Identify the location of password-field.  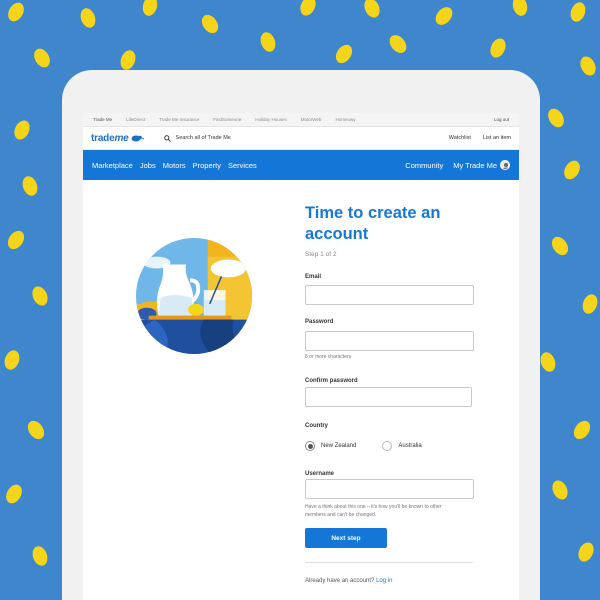
(389, 341).